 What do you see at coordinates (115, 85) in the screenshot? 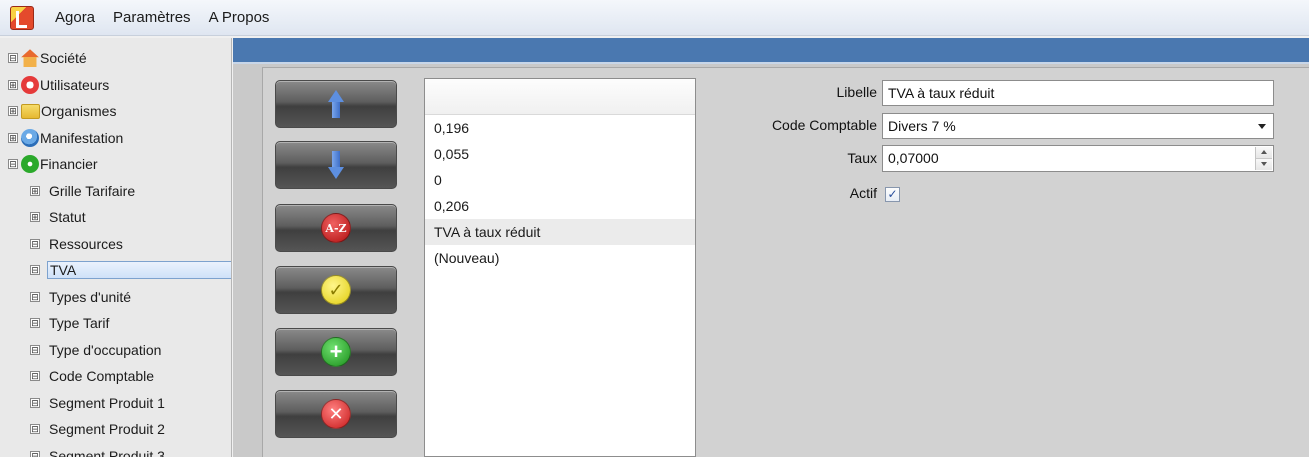
I see `tree-item-utilisateurs: ⊞ Utilisateurs` at bounding box center [115, 85].